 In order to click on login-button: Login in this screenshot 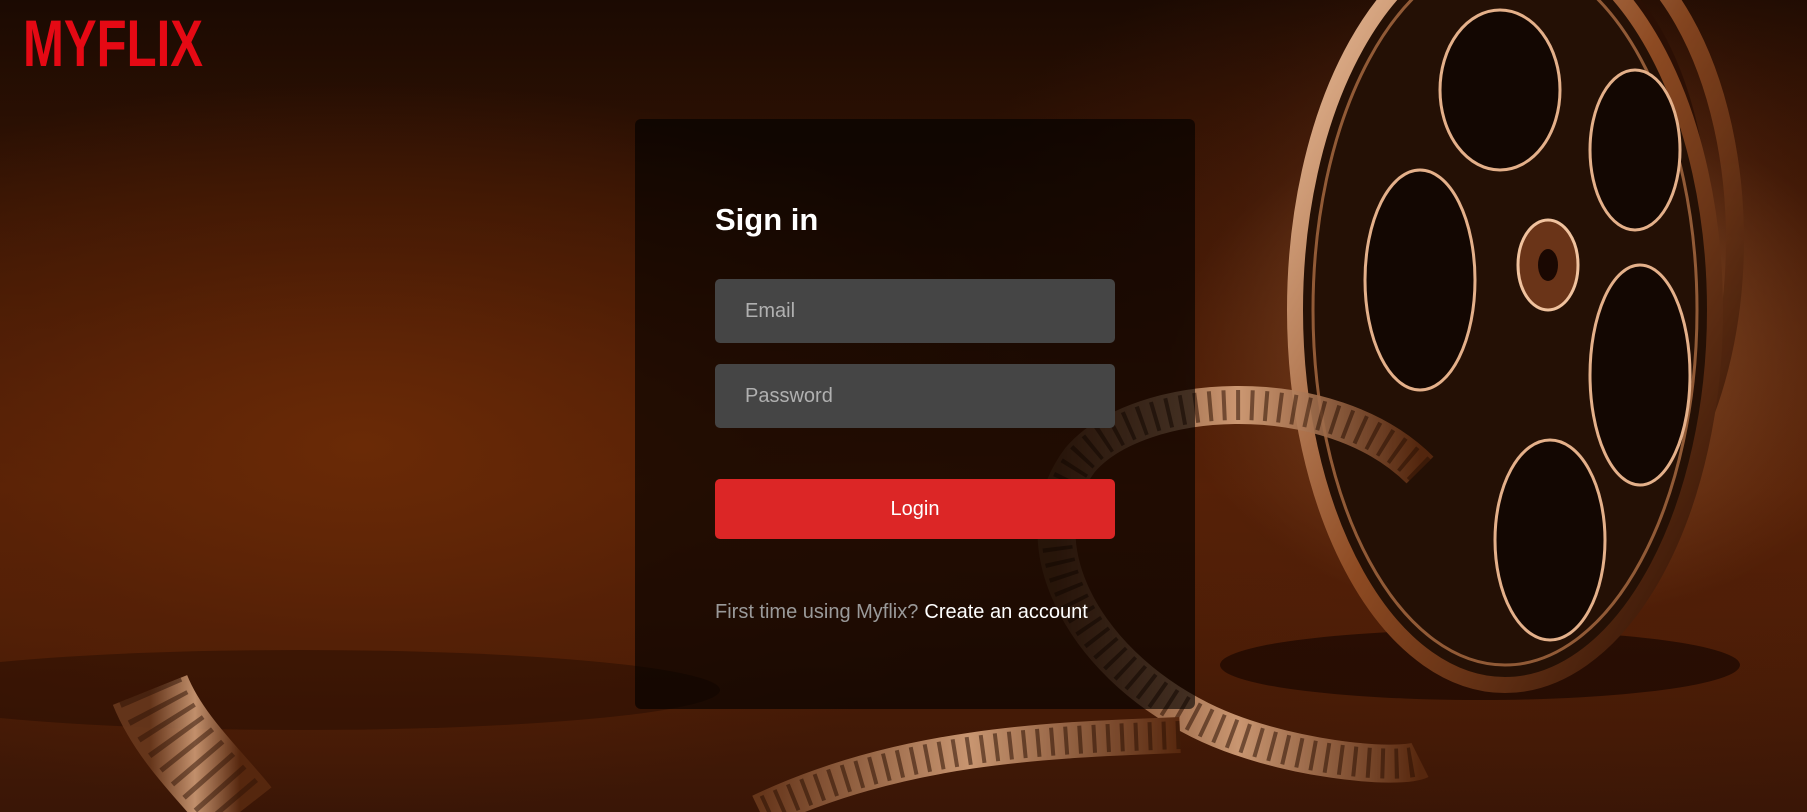, I will do `click(915, 509)`.